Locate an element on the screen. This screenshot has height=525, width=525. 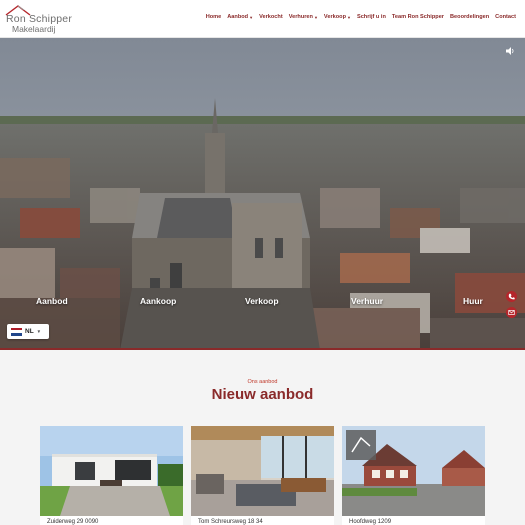
listing-card: Tom Schreursweg 18 34 is located at coordinates (262, 475).